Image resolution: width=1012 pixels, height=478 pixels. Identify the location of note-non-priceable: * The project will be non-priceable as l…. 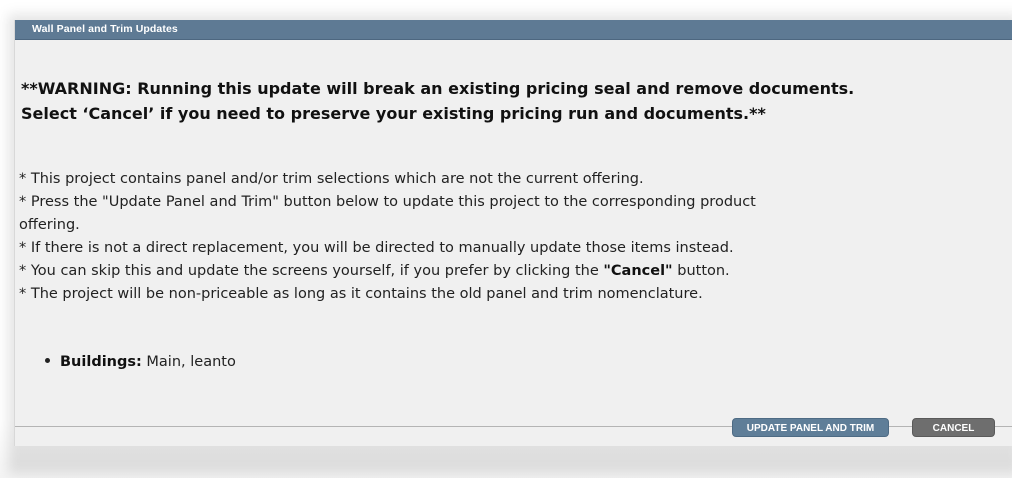
(361, 294).